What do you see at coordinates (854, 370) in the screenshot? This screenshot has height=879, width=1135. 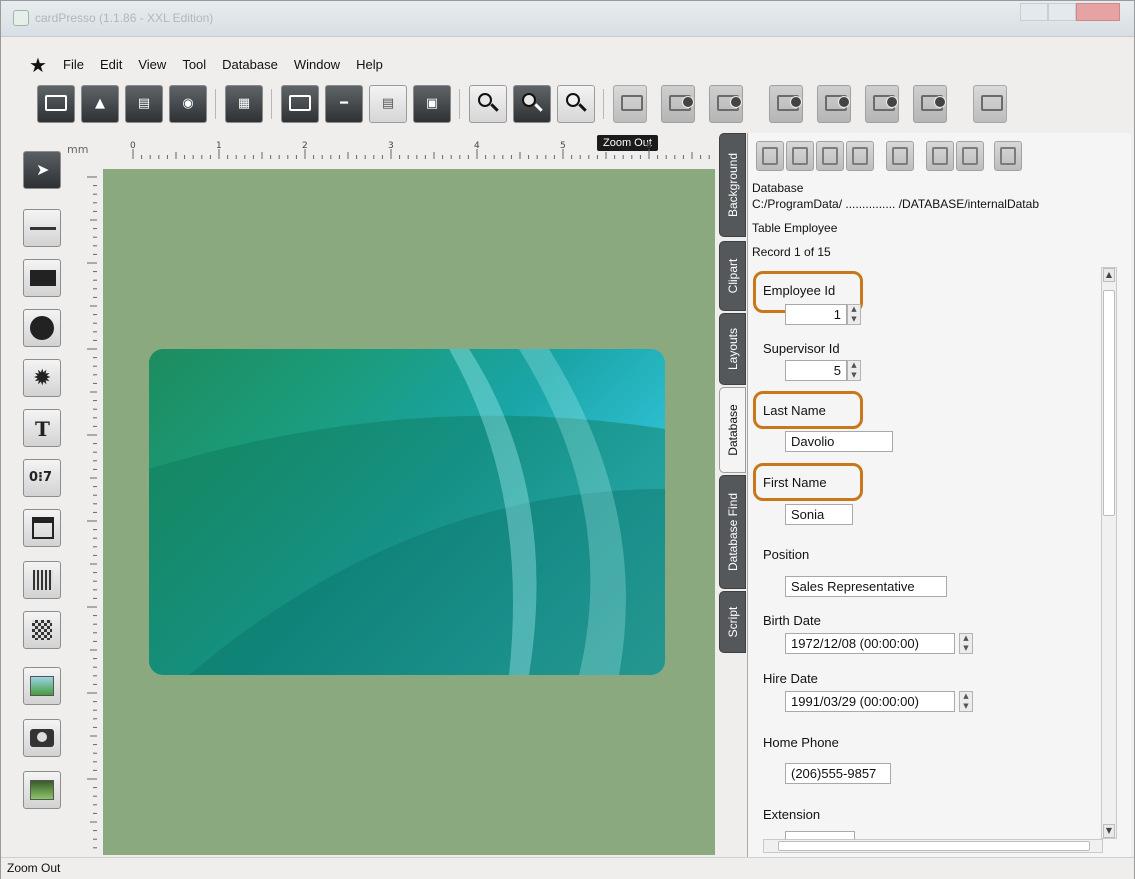 I see `supervisor-id-spinner: ▲ ▼` at bounding box center [854, 370].